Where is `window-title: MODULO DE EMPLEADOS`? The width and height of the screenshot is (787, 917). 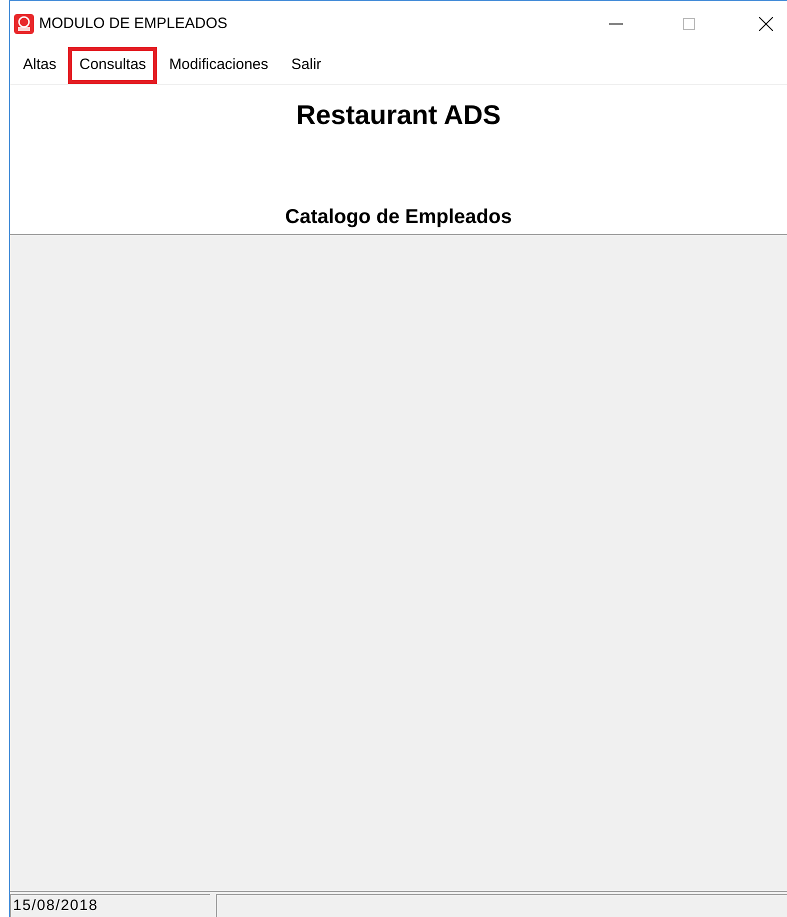 window-title: MODULO DE EMPLEADOS is located at coordinates (133, 24).